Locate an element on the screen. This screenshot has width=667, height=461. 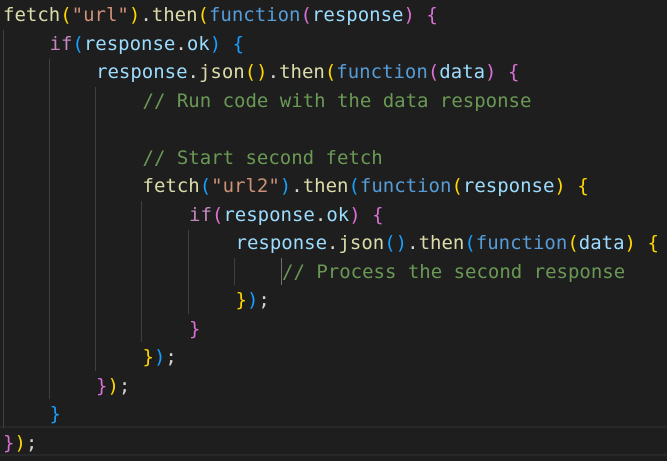
code-token: json is located at coordinates (221, 72).